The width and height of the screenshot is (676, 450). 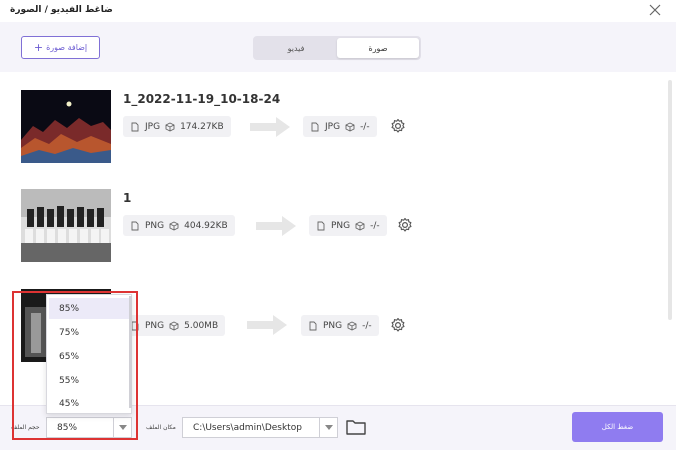 What do you see at coordinates (67, 427) in the screenshot?
I see `quality-value: 85%` at bounding box center [67, 427].